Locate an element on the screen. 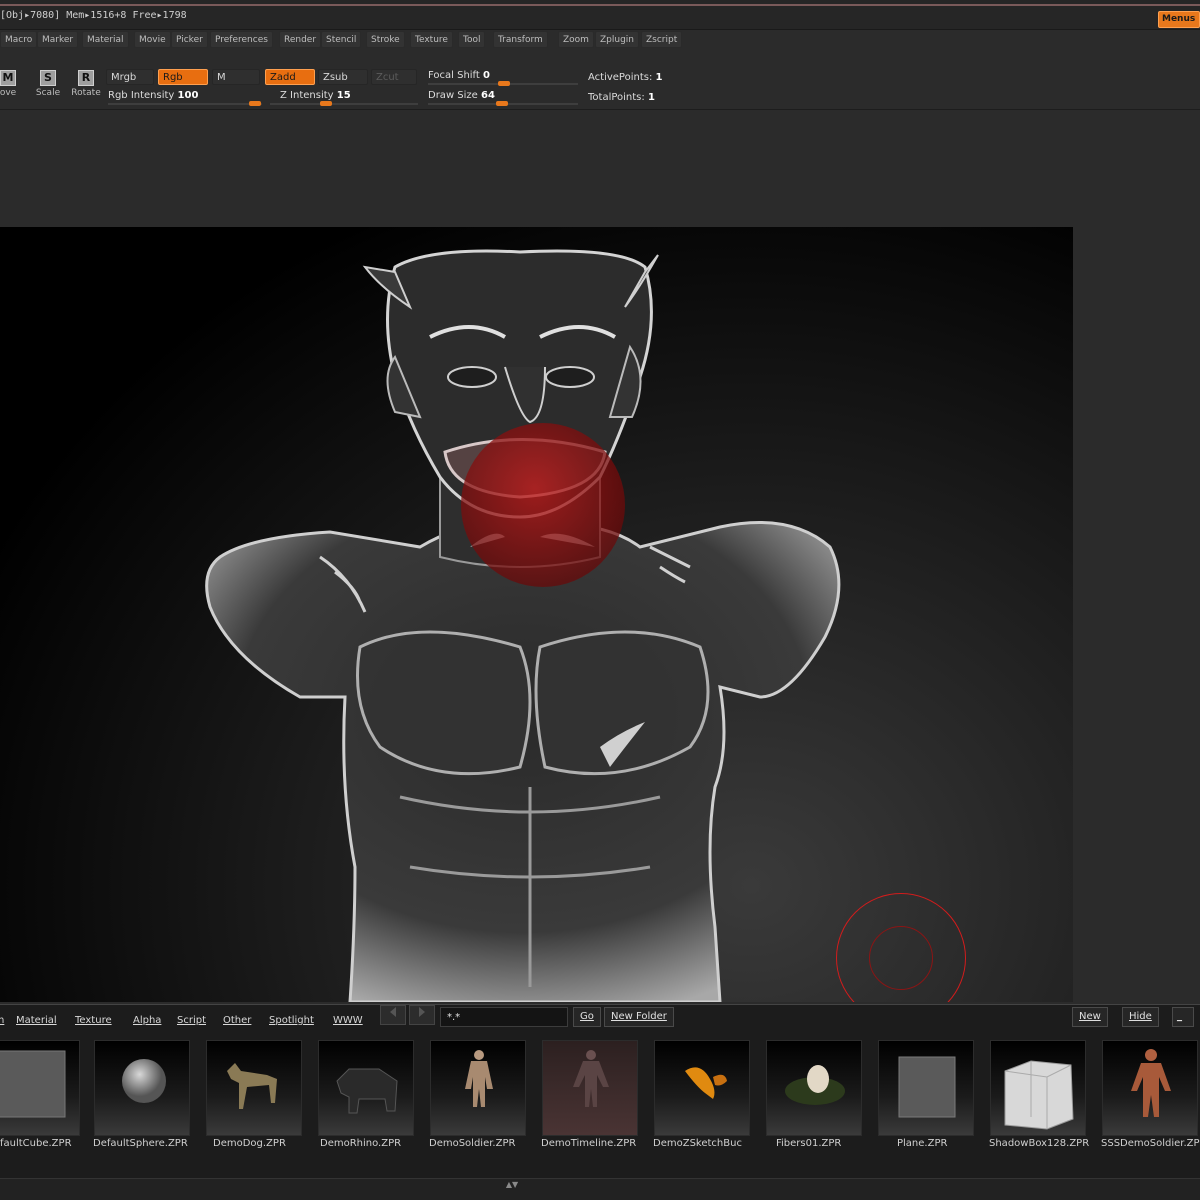 The height and width of the screenshot is (1200, 1200). plane-thumbnail-icon is located at coordinates (927, 1087).